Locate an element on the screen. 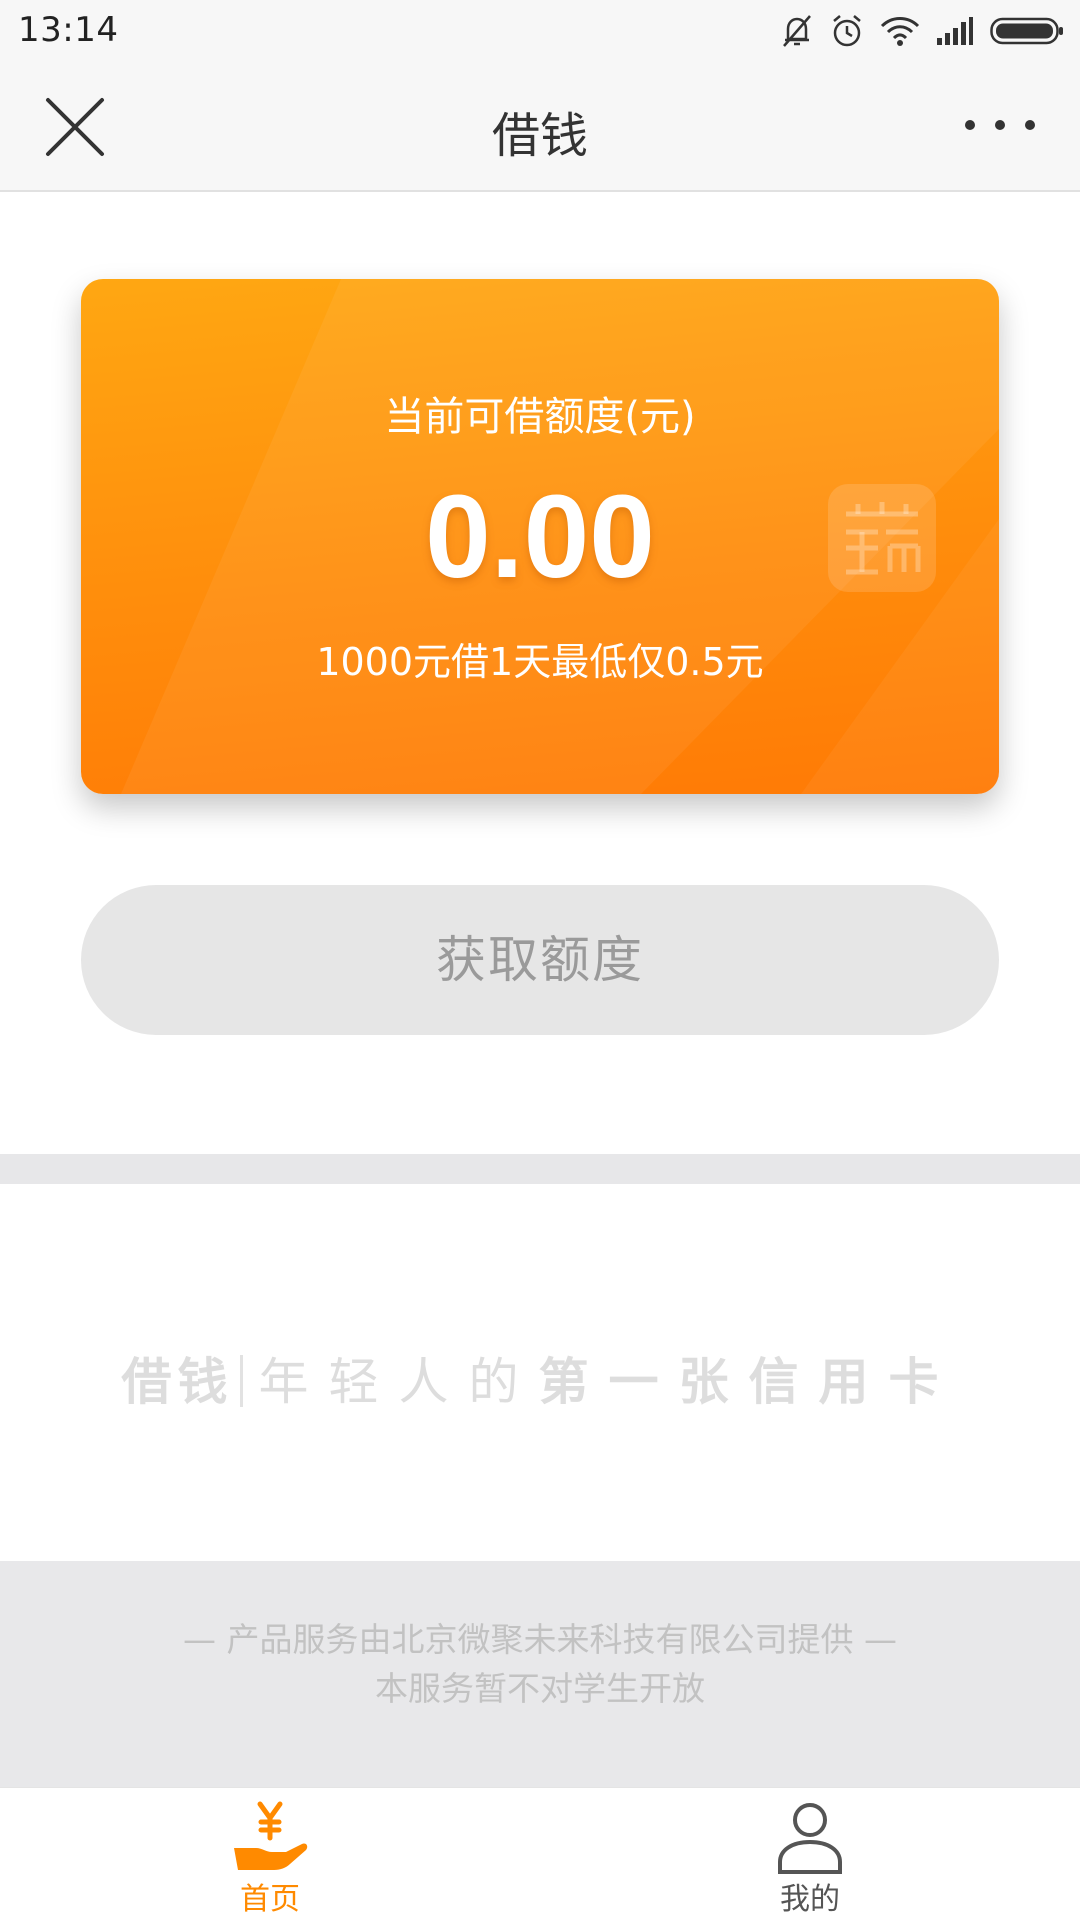  slogan-brand: 借钱 is located at coordinates (177, 1382).